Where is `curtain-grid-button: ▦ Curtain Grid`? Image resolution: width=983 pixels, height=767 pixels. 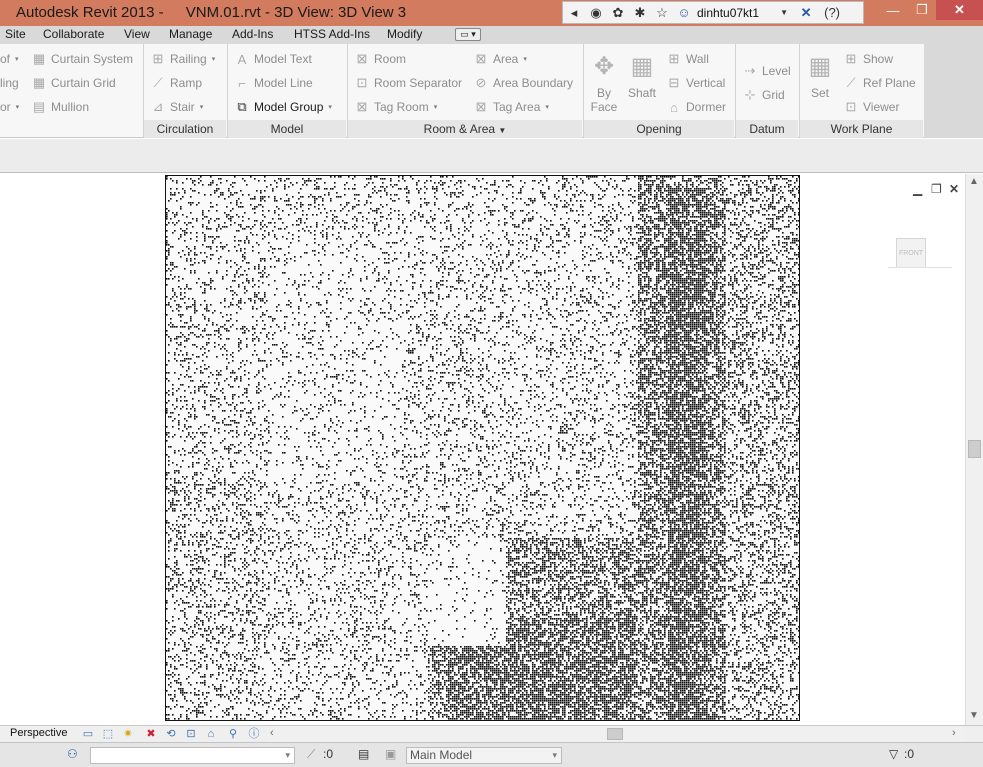 curtain-grid-button: ▦ Curtain Grid is located at coordinates (73, 83).